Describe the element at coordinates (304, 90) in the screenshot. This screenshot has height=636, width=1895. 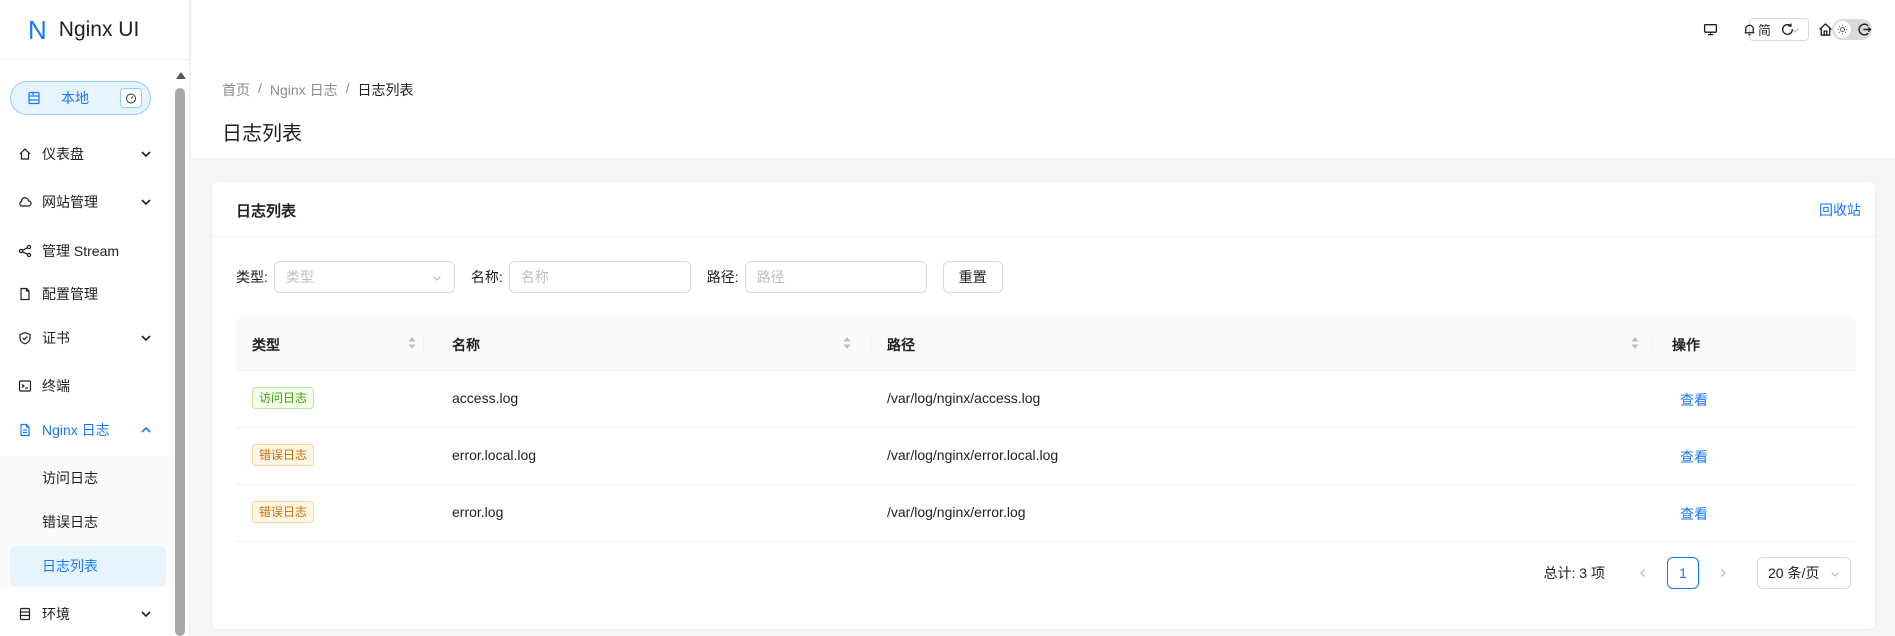
I see `breadcrumb-nginx-log: Nginx 日志` at that location.